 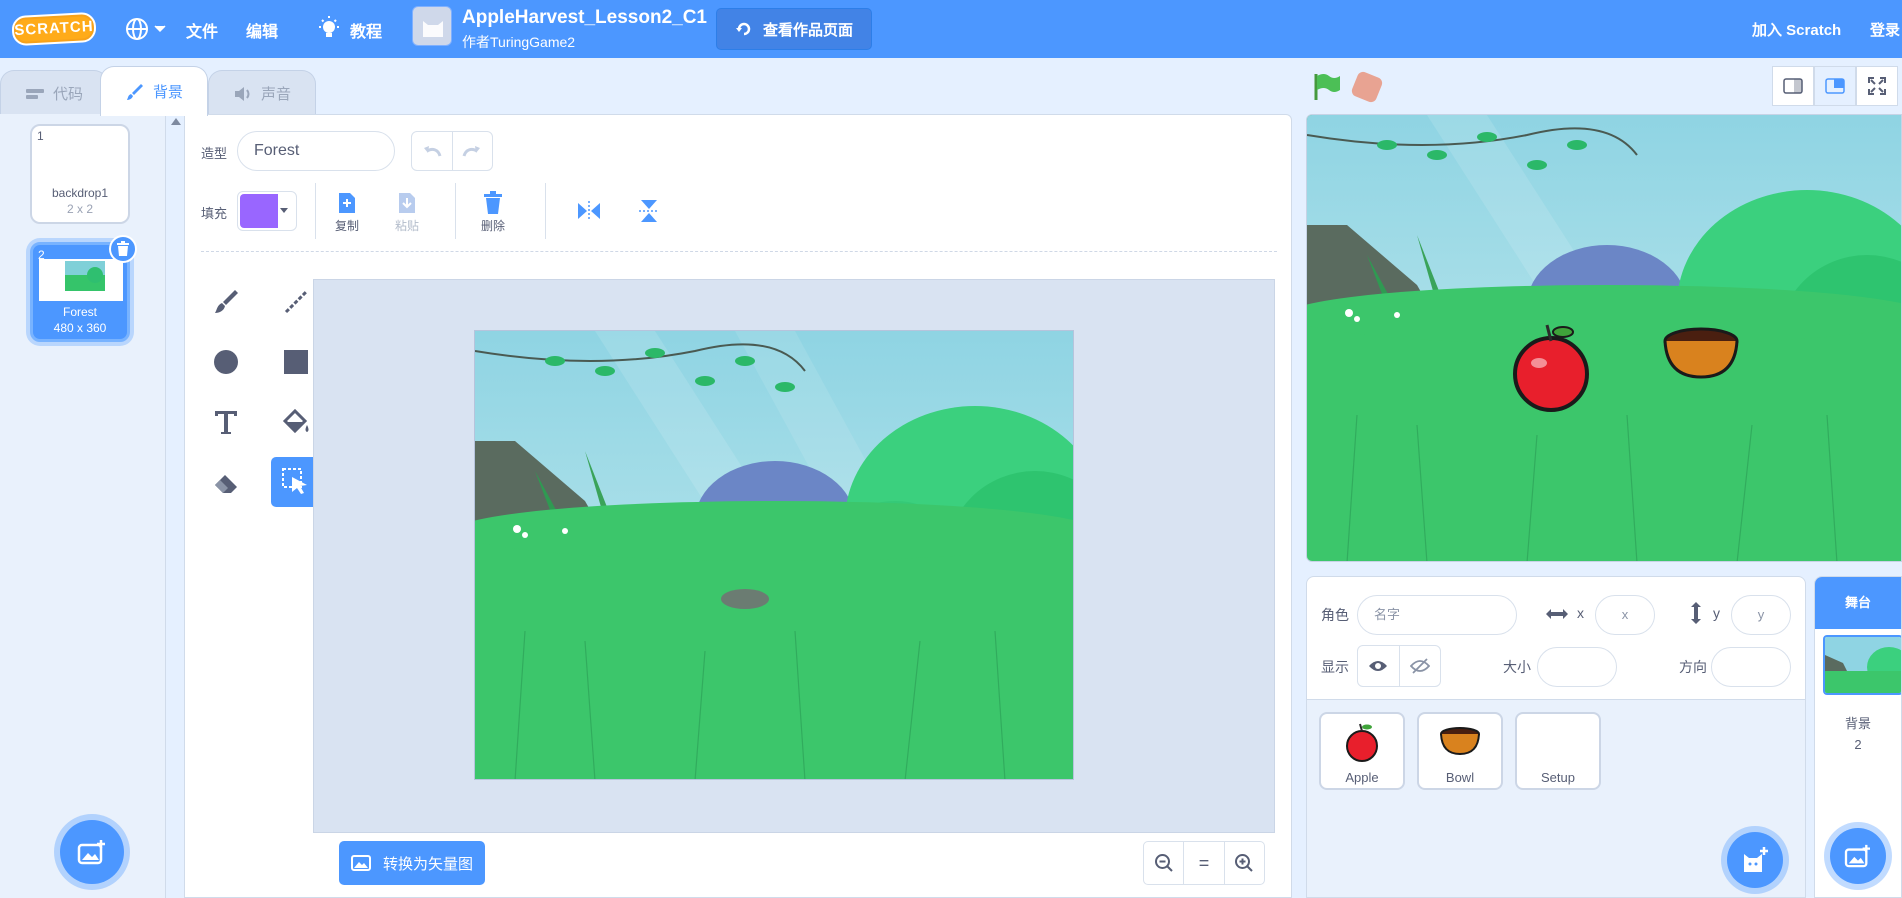 I want to click on sprite-info-panel: 角色 名字 x x y y 显示 大小 方向, so click(x=1556, y=638).